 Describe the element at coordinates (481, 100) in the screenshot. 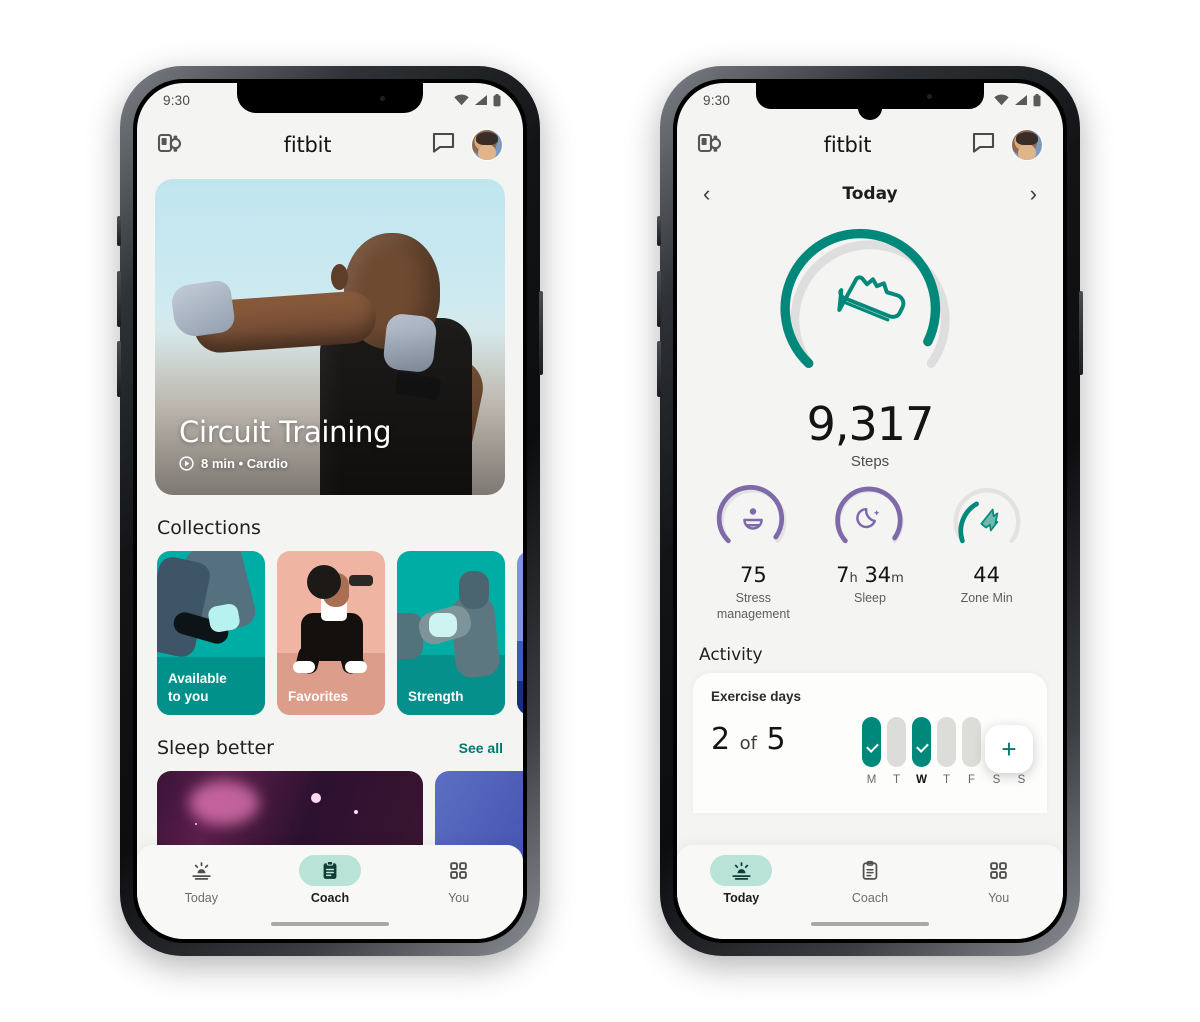

I see `signal-icon` at that location.